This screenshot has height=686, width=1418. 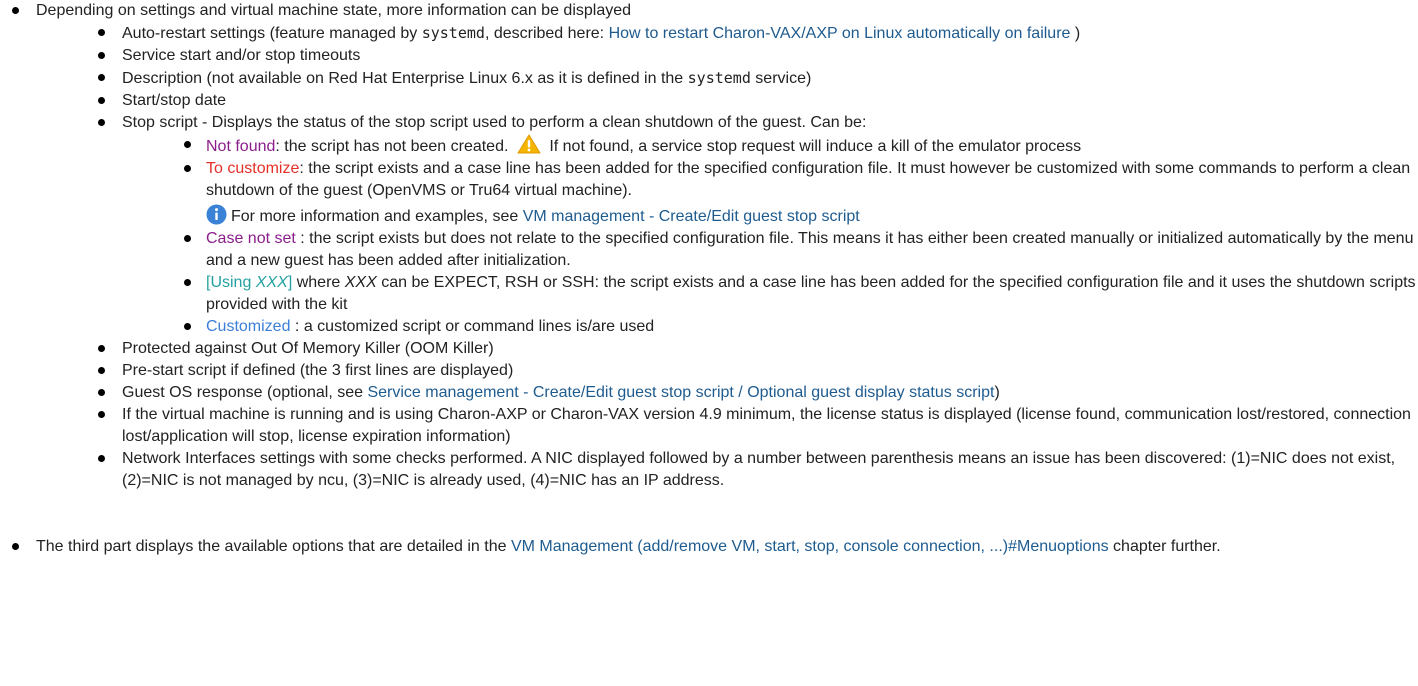 I want to click on auto-restart-text-after: ), so click(x=1075, y=33).